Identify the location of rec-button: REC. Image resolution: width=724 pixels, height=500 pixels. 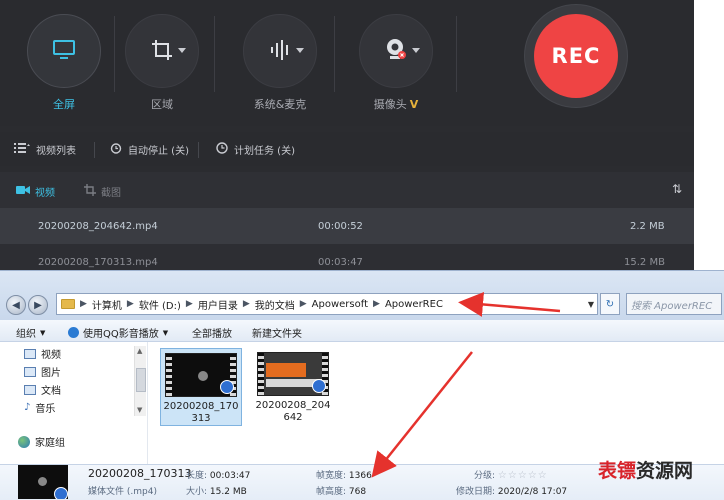
(576, 56).